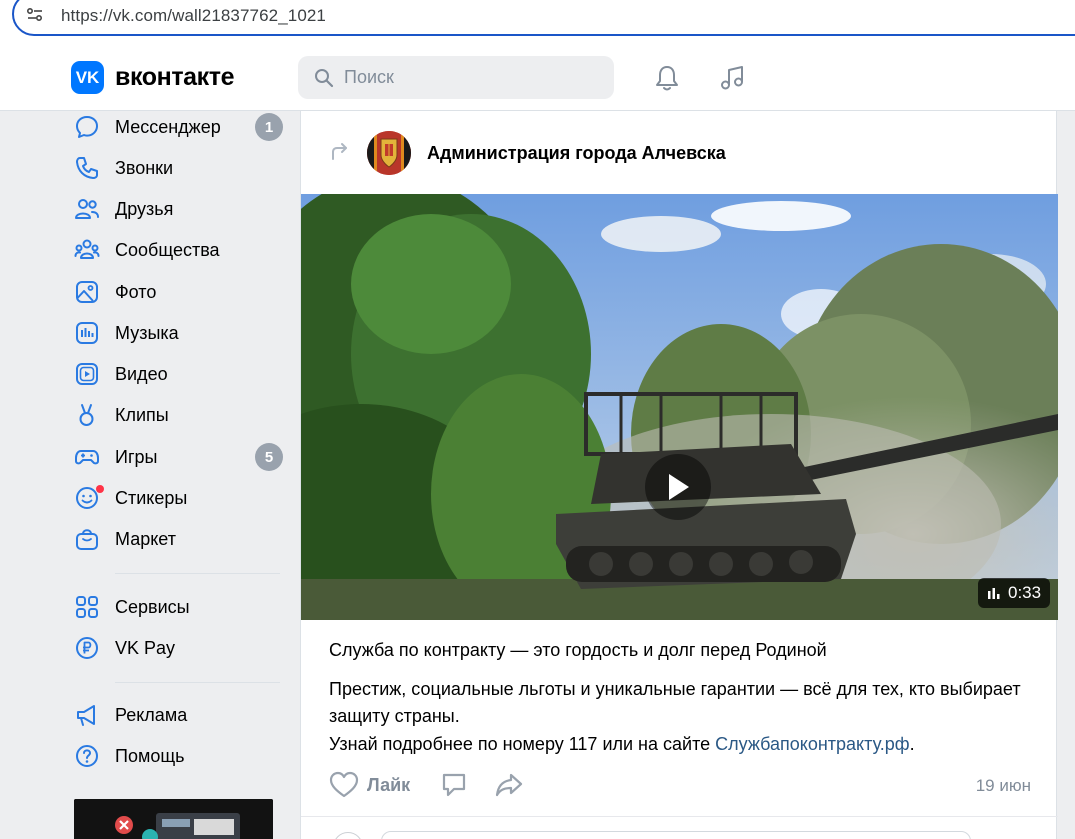 The height and width of the screenshot is (839, 1075). I want to click on promo-banner, so click(173, 819).